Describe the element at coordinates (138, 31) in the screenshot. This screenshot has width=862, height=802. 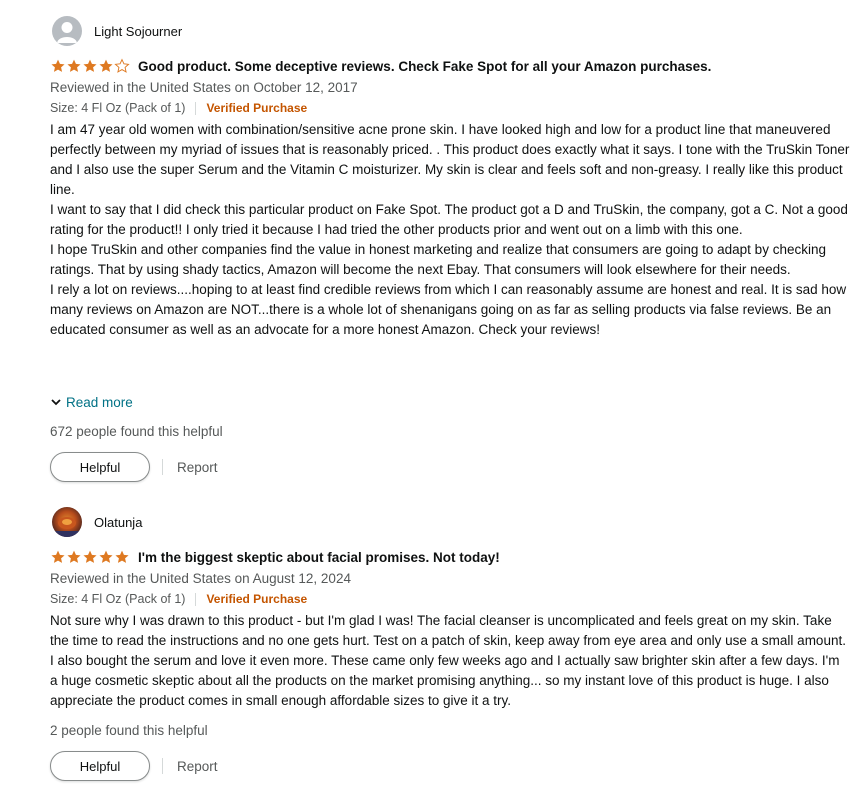
I see `reviewer-name: Light Sojourner` at that location.